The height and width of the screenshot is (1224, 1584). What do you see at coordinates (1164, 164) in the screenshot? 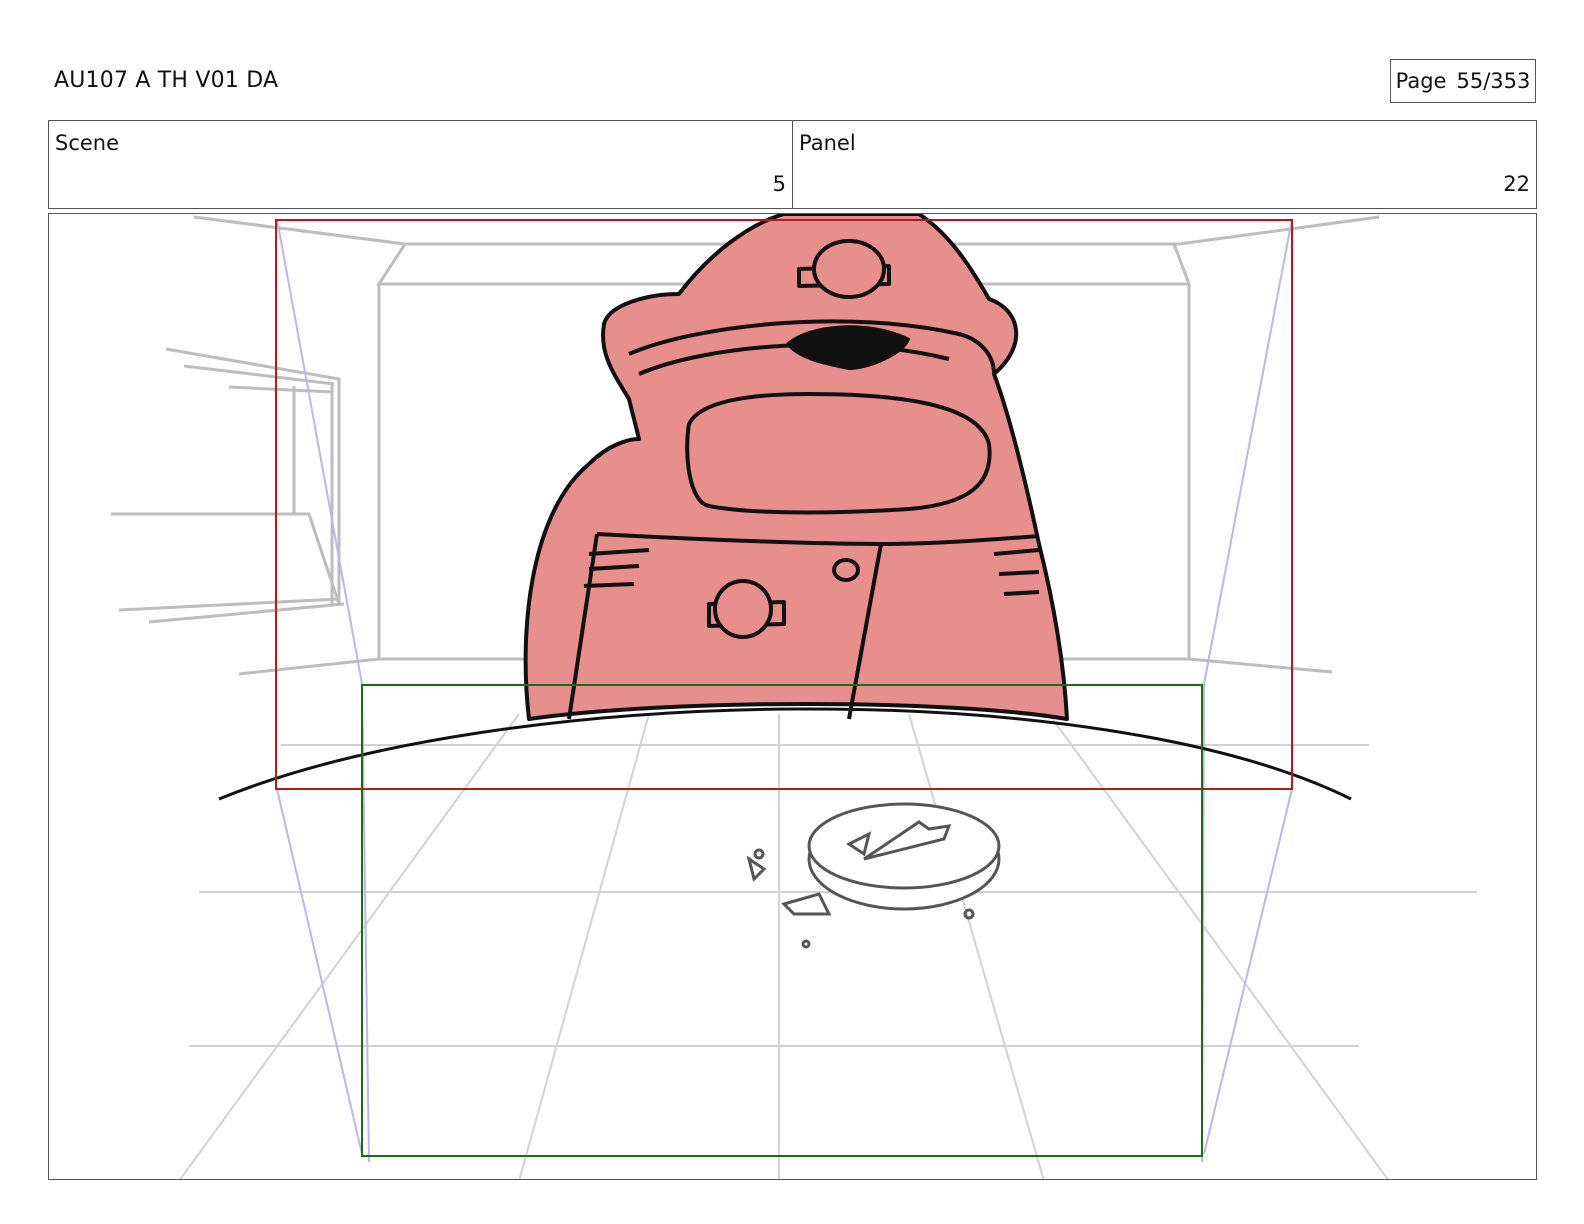
I see `panel-cell: Panel 22` at bounding box center [1164, 164].